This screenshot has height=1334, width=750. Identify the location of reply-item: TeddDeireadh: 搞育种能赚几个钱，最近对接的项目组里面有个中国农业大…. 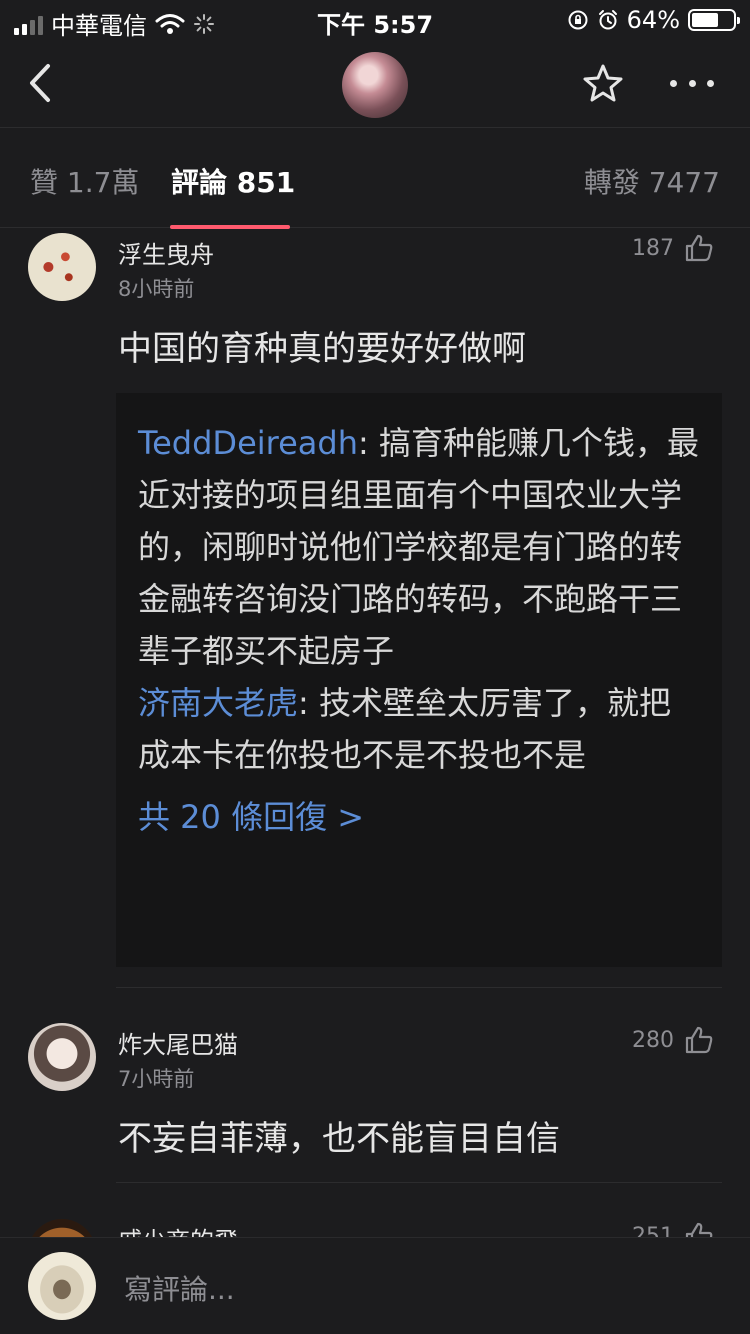
(419, 547).